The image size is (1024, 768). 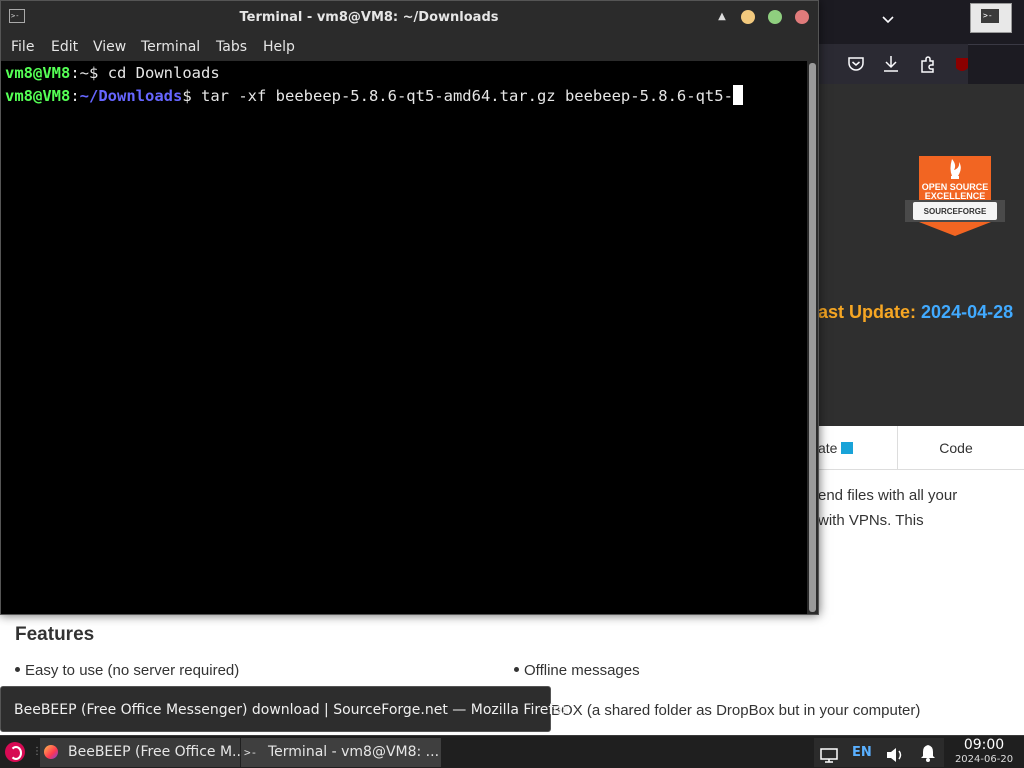 I want to click on terminal-titlebar: >- Terminal - vm8@VM8: ~/Downloads ▲, so click(x=409, y=17).